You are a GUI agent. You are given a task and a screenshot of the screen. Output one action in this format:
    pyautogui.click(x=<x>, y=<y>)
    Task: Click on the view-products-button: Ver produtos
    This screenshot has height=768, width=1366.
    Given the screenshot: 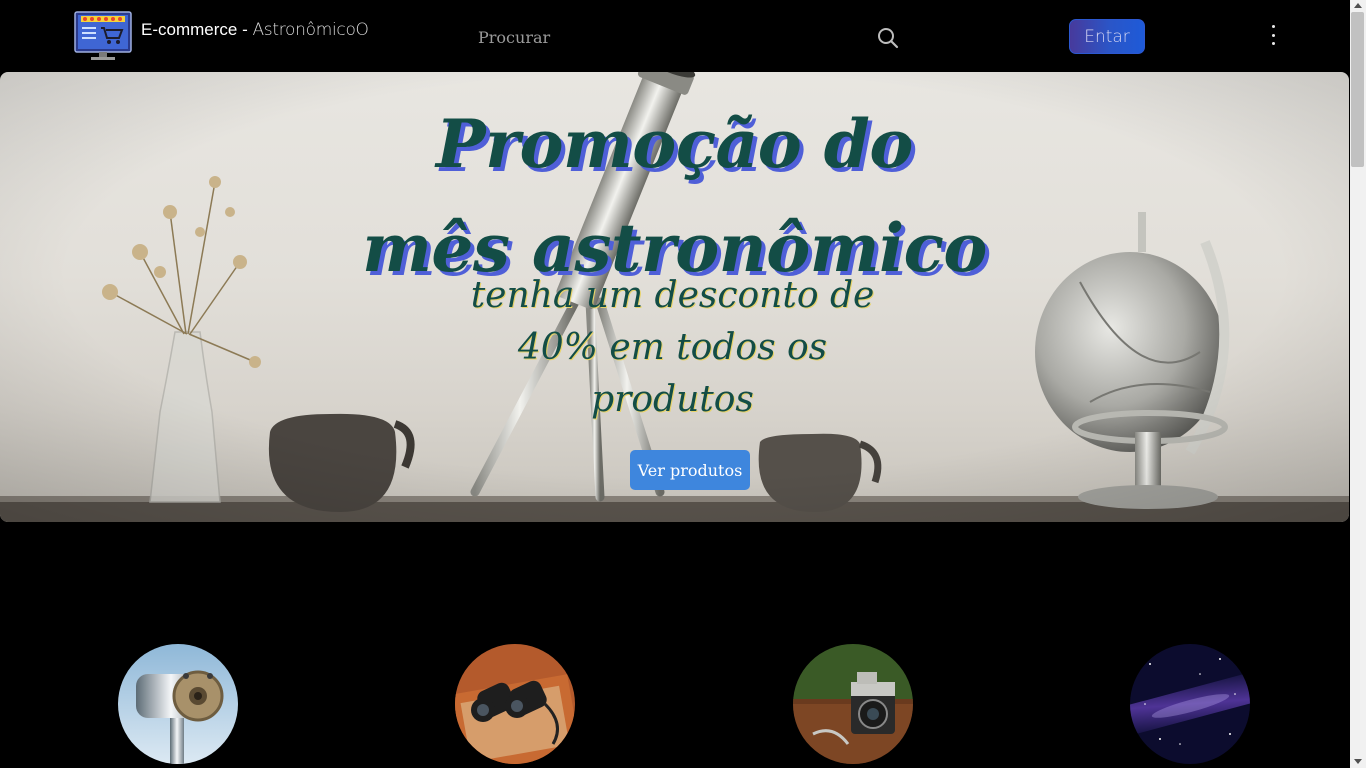 What is the action you would take?
    pyautogui.click(x=690, y=470)
    